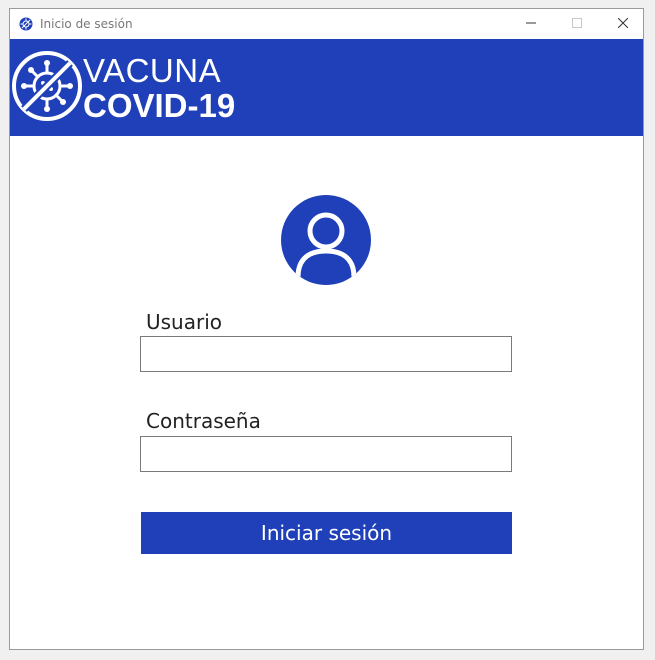 The height and width of the screenshot is (660, 655). I want to click on minimize-button, so click(531, 24).